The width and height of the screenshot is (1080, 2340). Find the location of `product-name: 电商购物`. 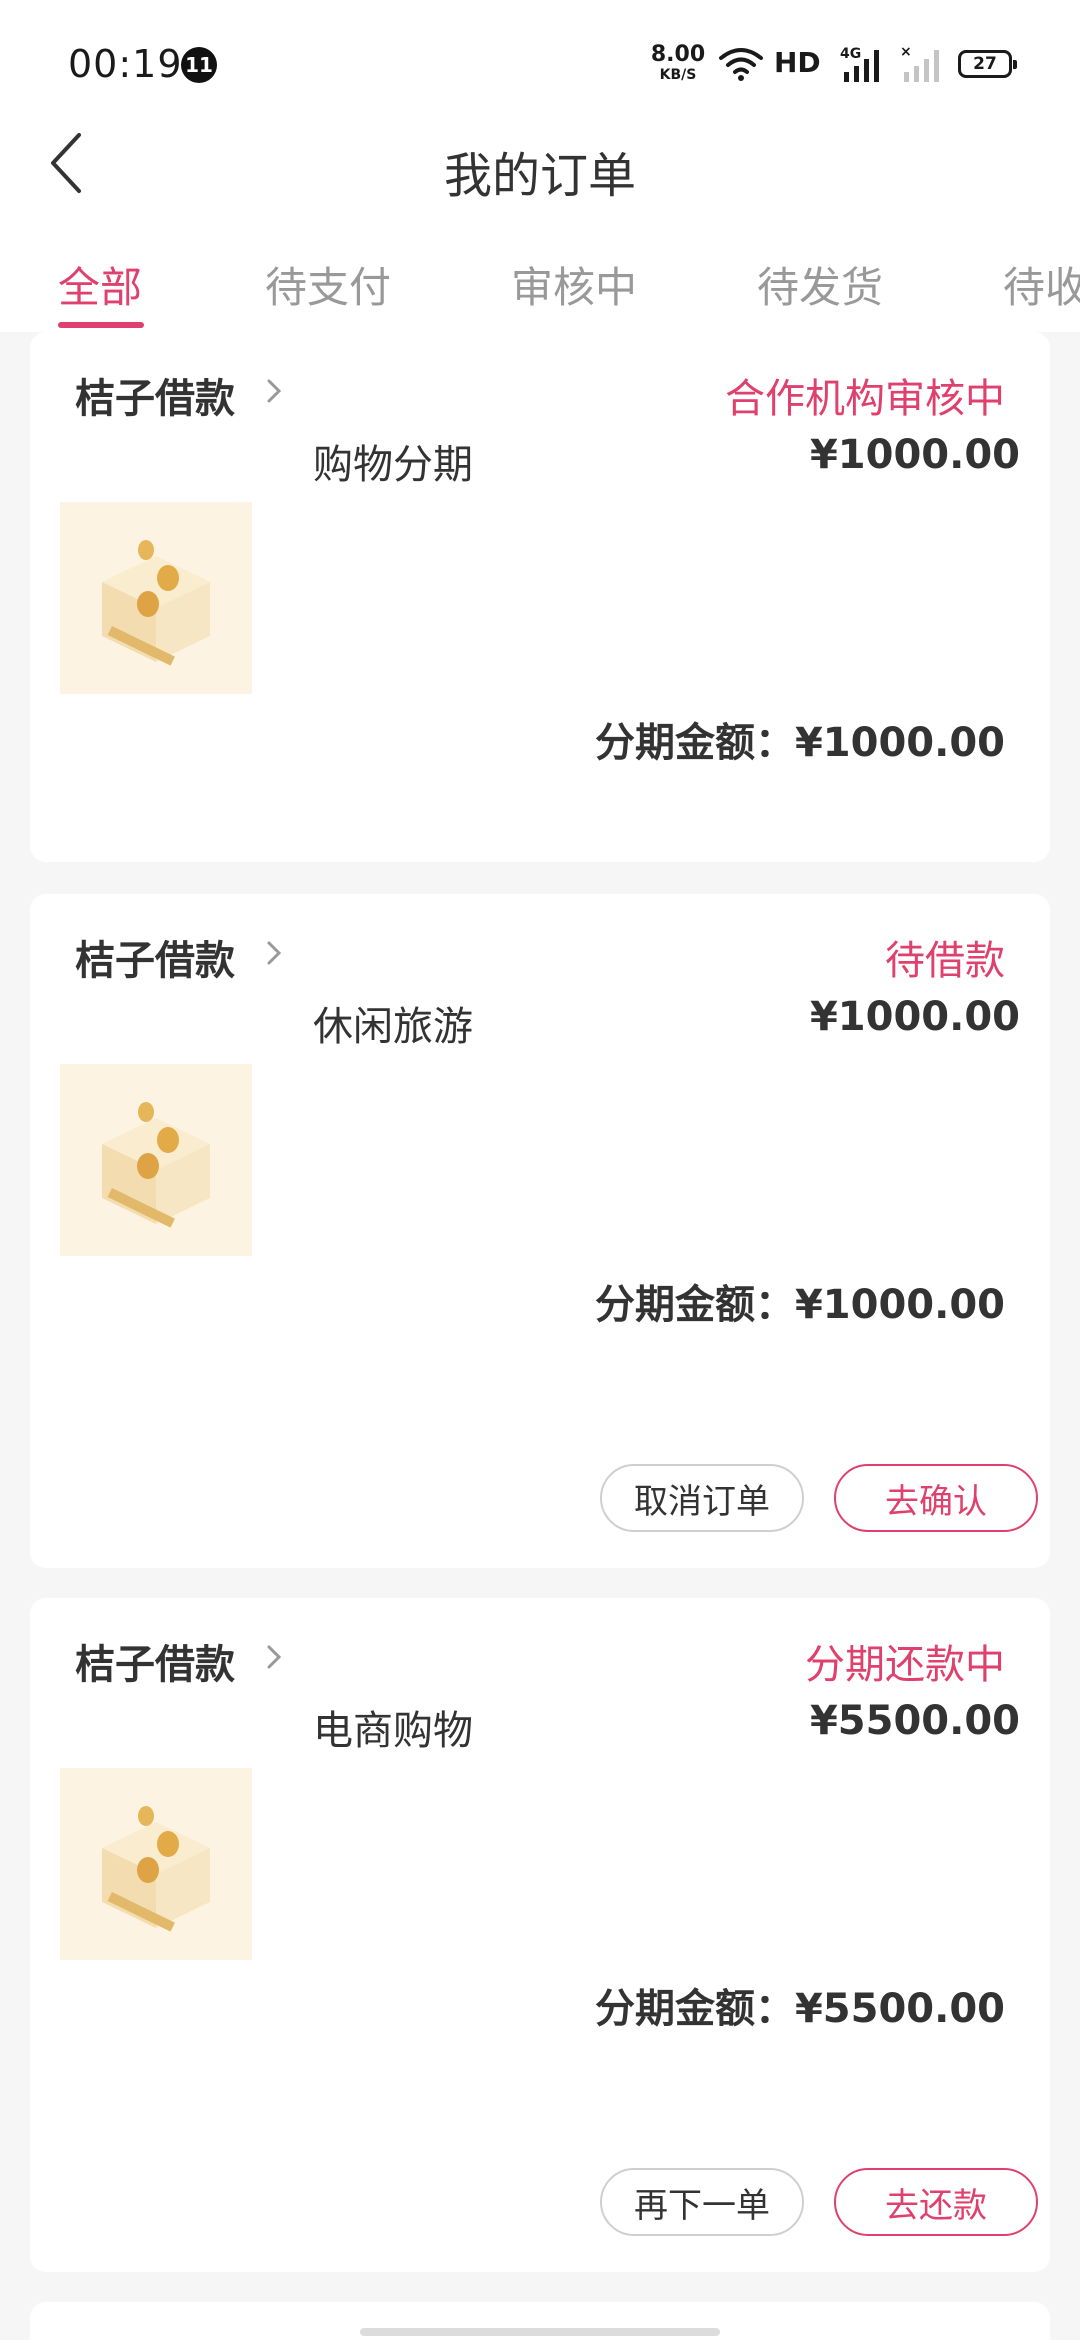

product-name: 电商购物 is located at coordinates (393, 1731).